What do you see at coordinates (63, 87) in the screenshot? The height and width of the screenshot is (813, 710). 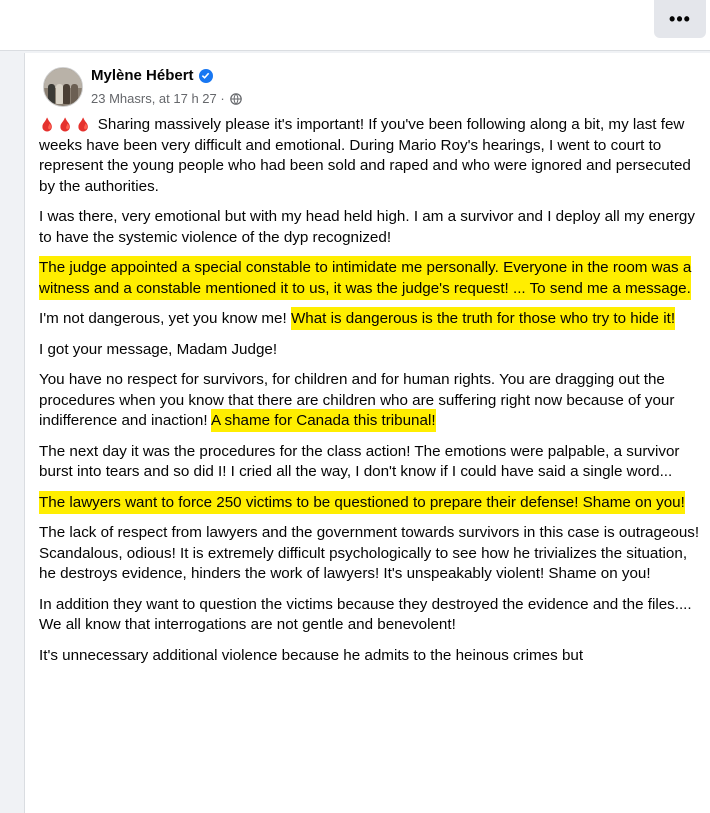 I see `avatar` at bounding box center [63, 87].